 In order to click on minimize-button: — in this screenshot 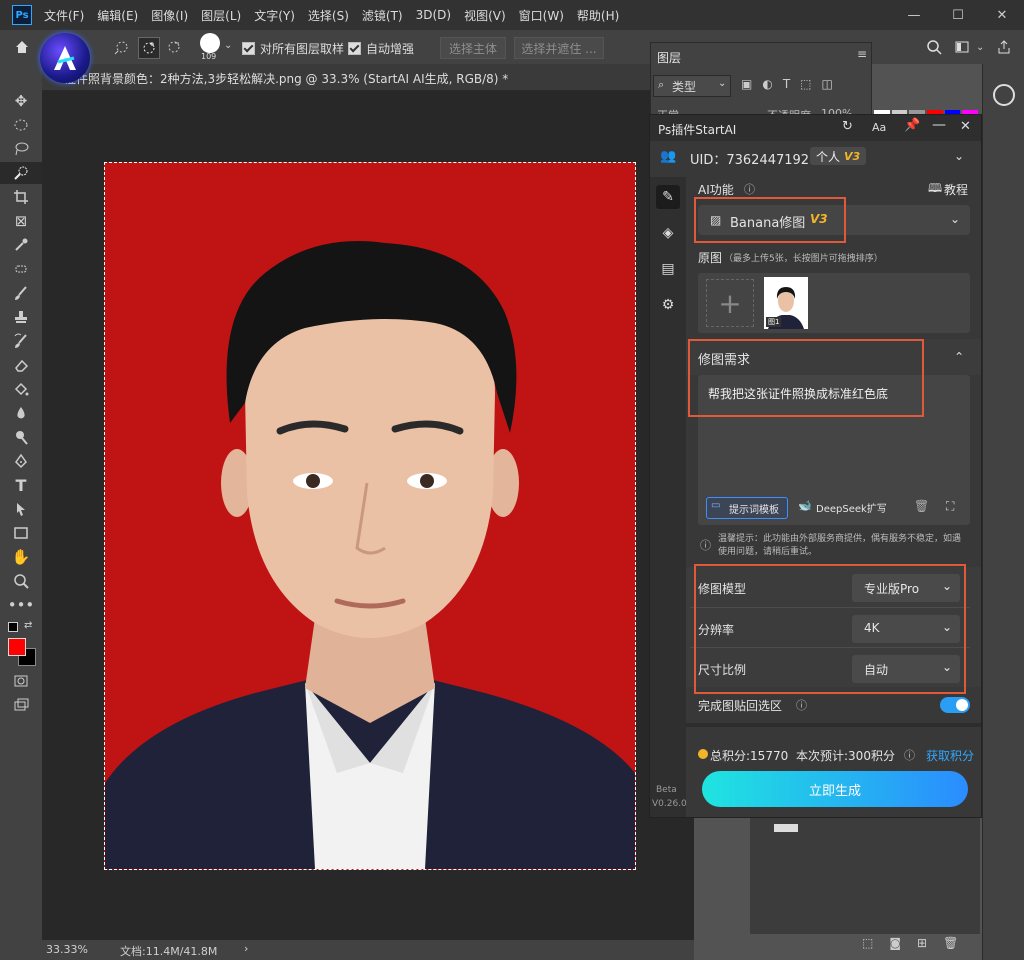, I will do `click(914, 15)`.